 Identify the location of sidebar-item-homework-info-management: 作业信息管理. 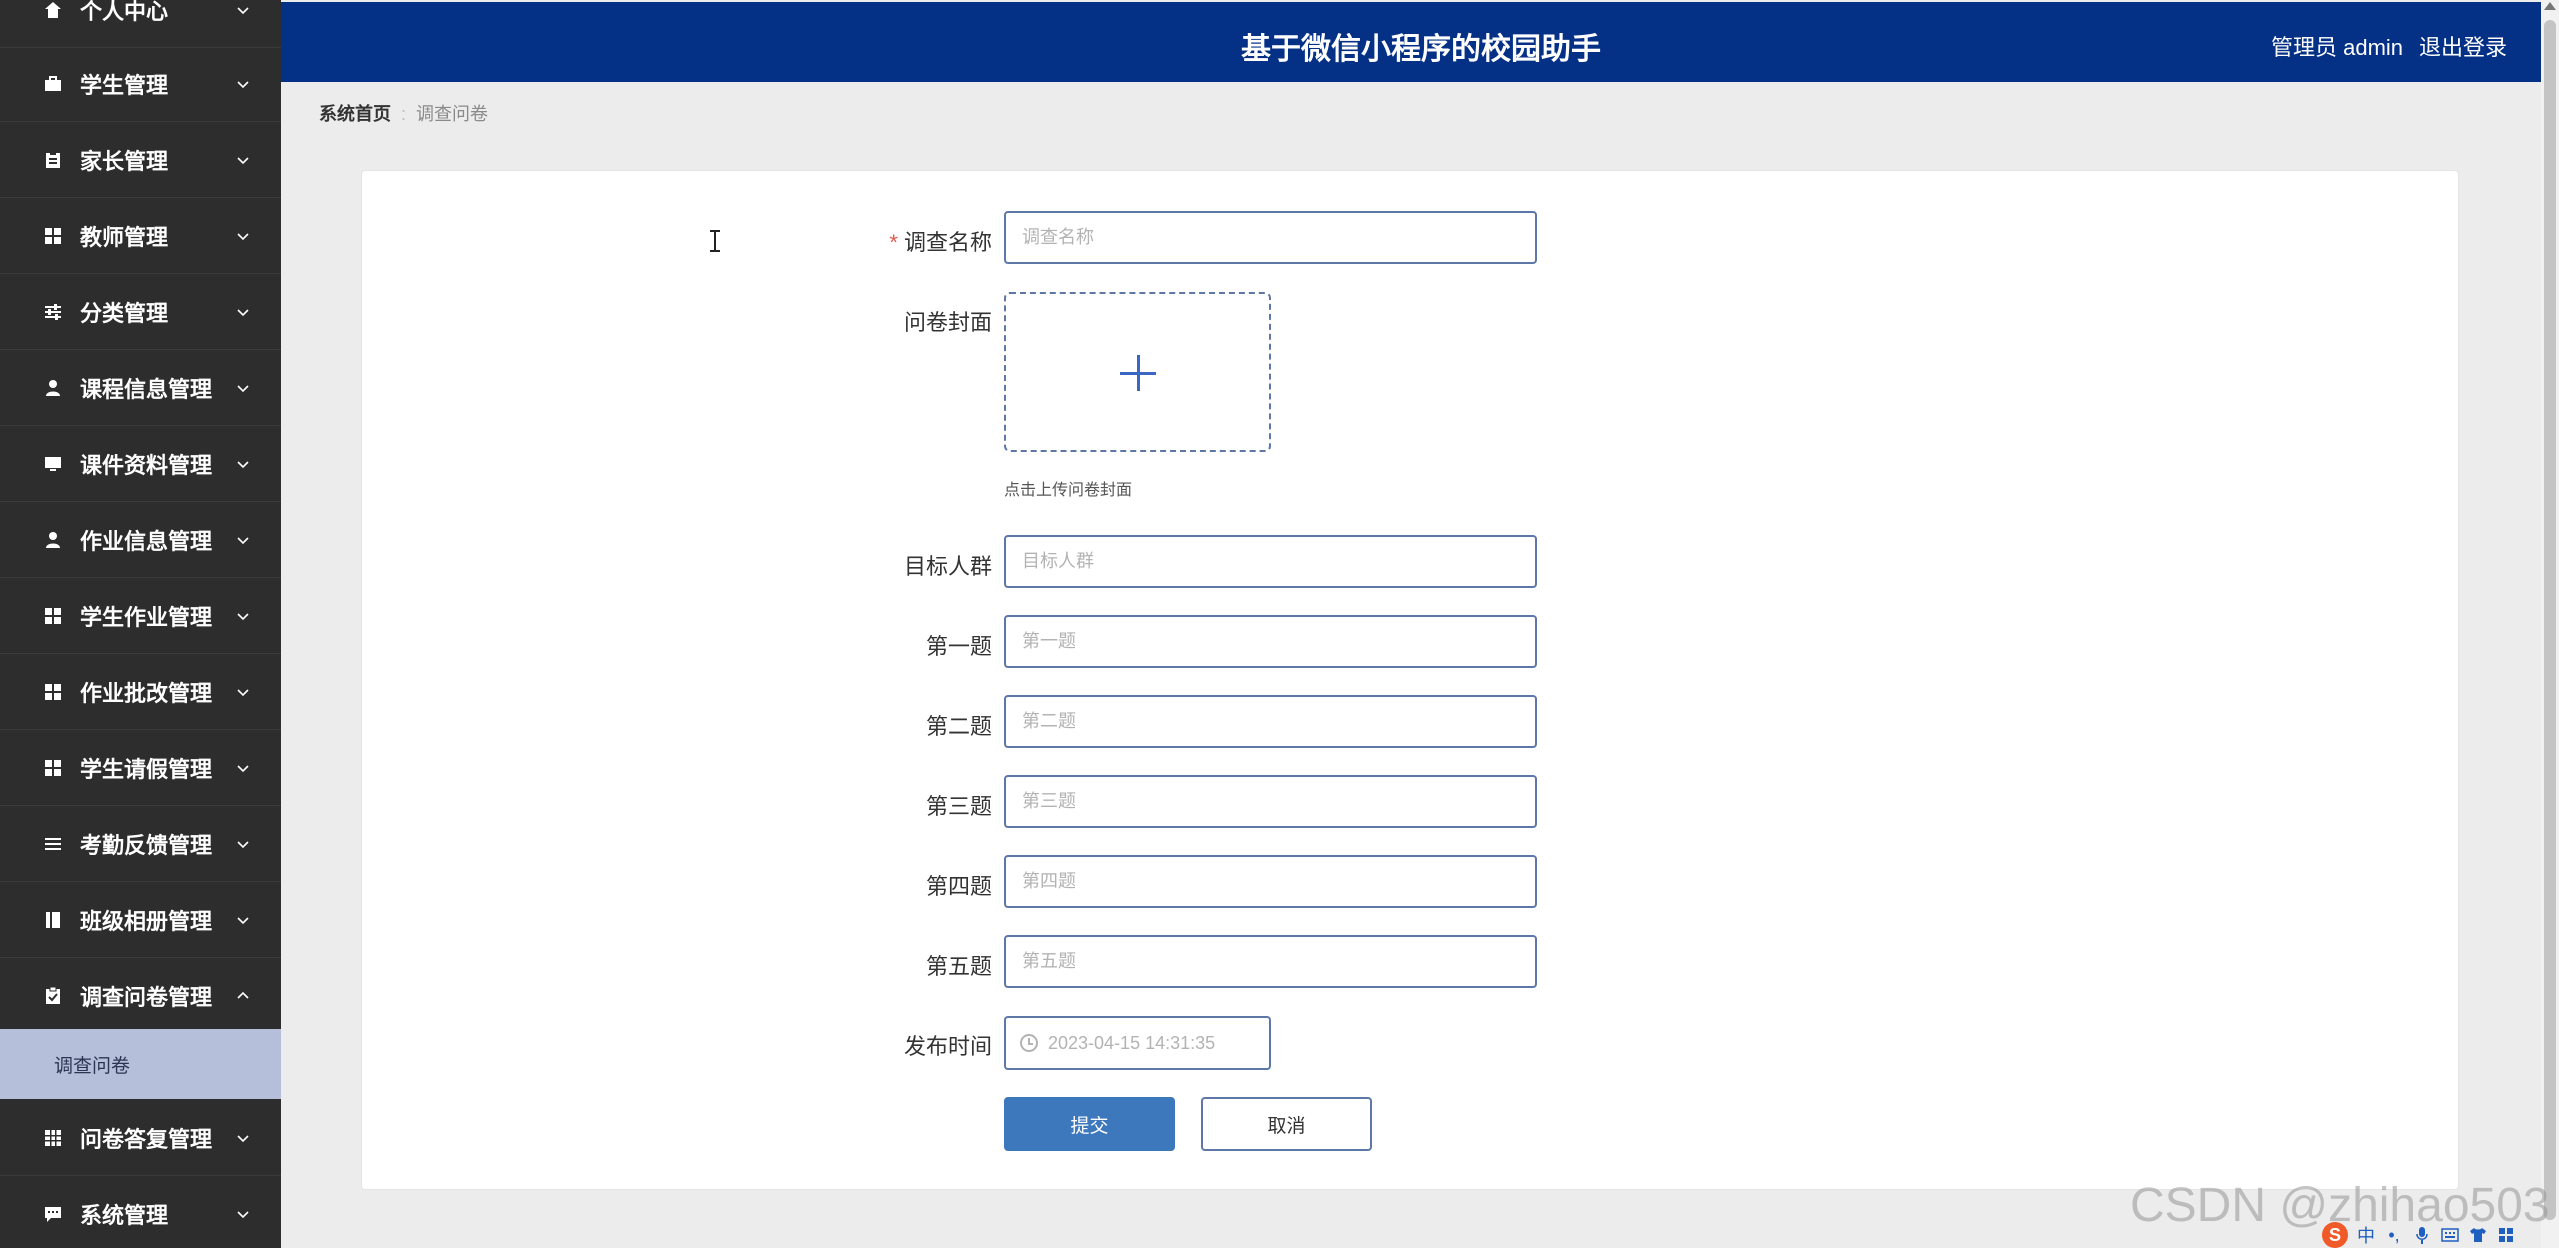
(140, 540).